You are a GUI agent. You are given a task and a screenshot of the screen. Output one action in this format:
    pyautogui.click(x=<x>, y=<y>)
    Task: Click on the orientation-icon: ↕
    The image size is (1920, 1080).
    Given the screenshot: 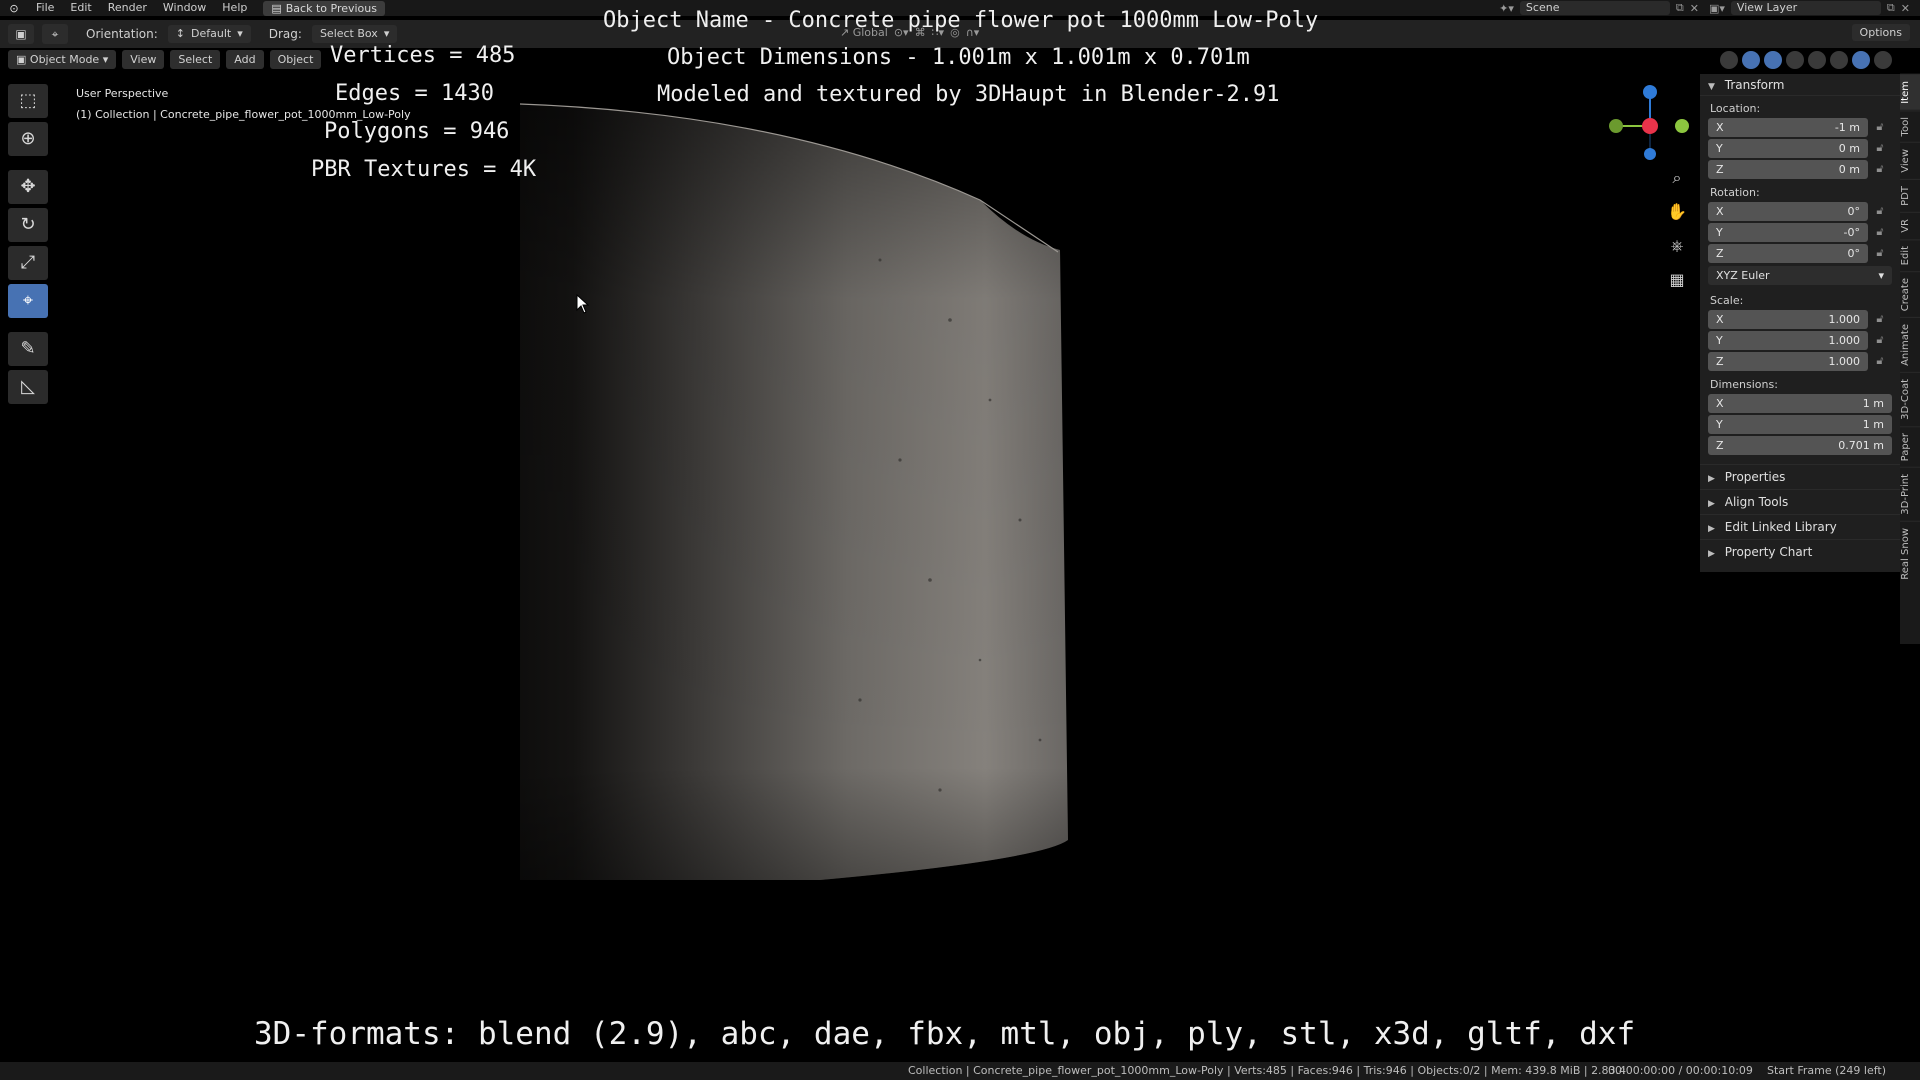 What is the action you would take?
    pyautogui.click(x=180, y=33)
    